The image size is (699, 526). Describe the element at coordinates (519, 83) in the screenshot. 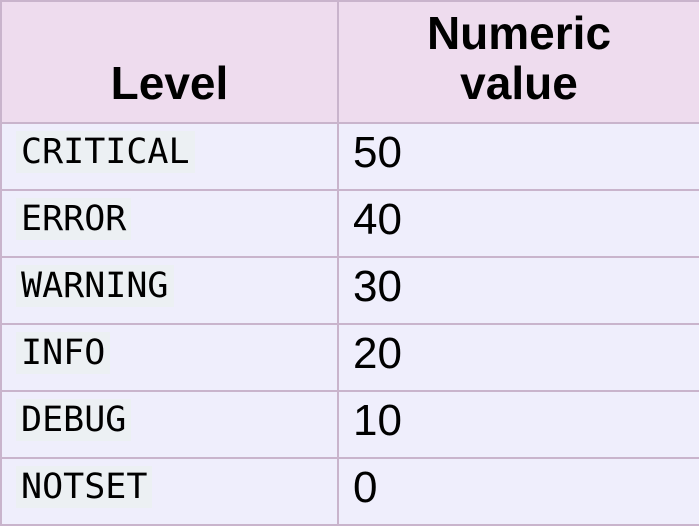

I see `value-header-line2: value` at that location.